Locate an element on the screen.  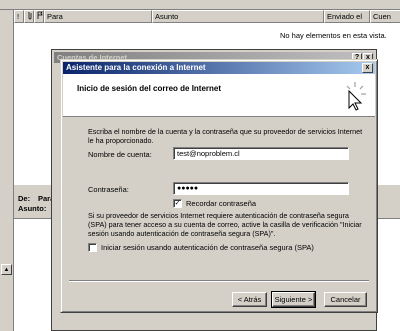
empty-list-message: No hay elementos en esta vista. is located at coordinates (333, 35).